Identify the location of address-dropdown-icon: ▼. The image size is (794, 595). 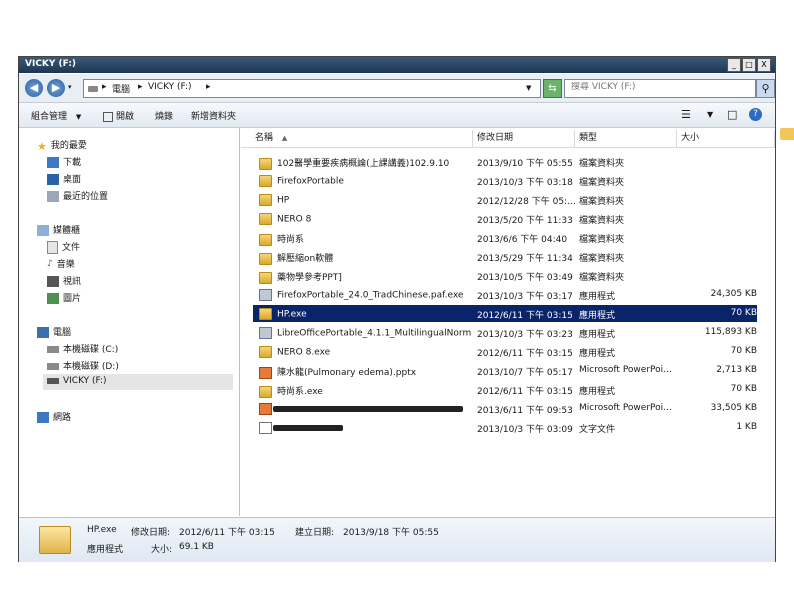
(528, 88).